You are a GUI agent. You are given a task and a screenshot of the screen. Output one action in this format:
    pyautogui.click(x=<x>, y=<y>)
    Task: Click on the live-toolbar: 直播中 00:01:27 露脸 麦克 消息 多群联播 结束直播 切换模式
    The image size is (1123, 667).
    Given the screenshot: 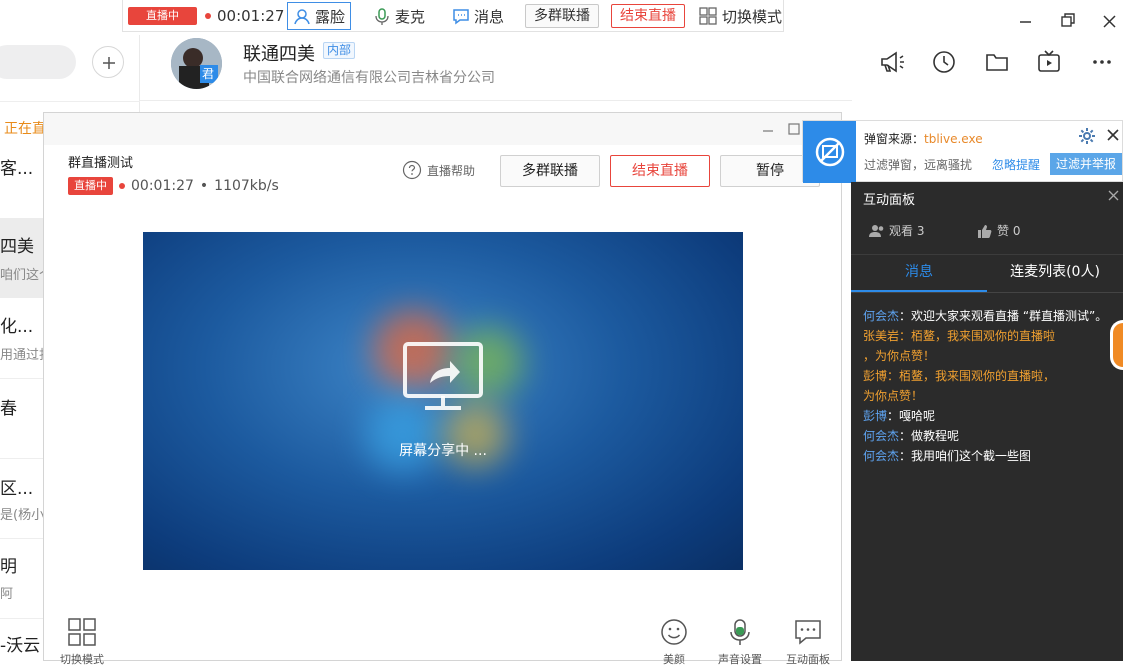 What is the action you would take?
    pyautogui.click(x=453, y=16)
    